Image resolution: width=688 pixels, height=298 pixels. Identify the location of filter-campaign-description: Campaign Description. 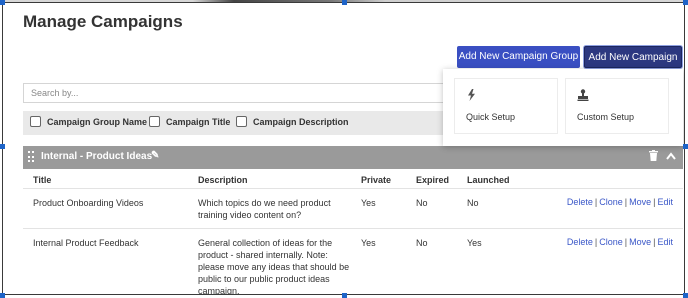
(292, 121).